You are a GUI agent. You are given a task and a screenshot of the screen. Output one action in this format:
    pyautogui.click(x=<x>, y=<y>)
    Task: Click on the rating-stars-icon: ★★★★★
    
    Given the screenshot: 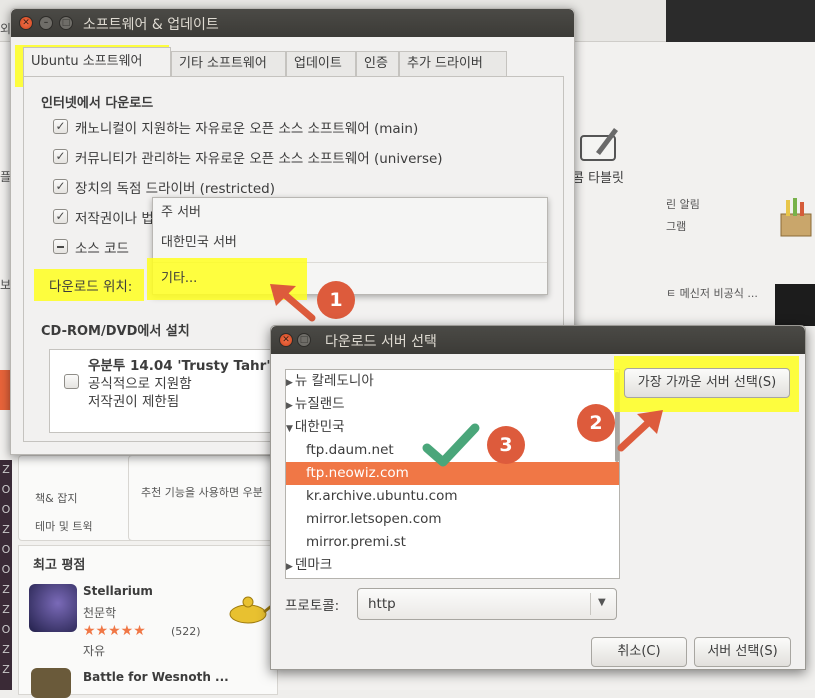 What is the action you would take?
    pyautogui.click(x=114, y=631)
    